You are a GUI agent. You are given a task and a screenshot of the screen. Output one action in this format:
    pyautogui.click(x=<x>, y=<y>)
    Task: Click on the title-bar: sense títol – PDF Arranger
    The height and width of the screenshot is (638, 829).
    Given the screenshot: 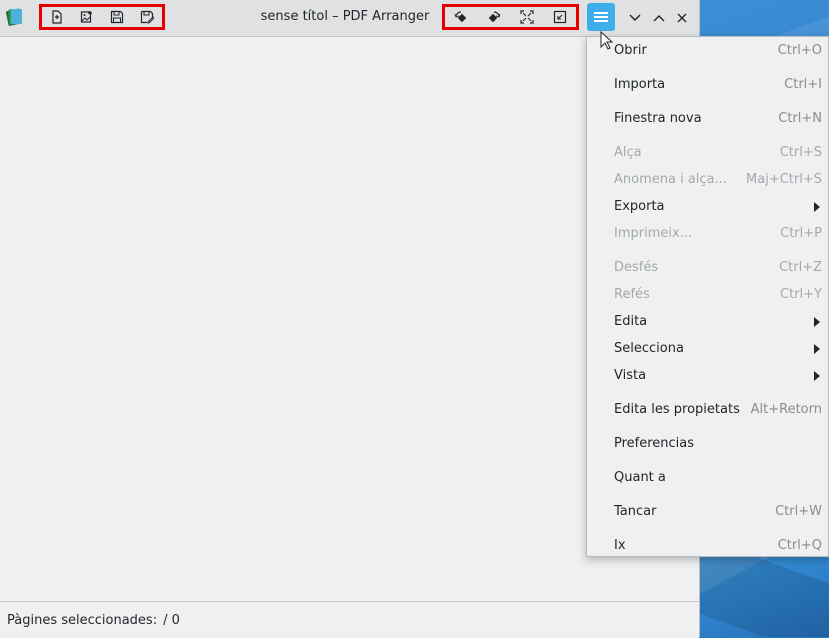 What is the action you would take?
    pyautogui.click(x=349, y=18)
    